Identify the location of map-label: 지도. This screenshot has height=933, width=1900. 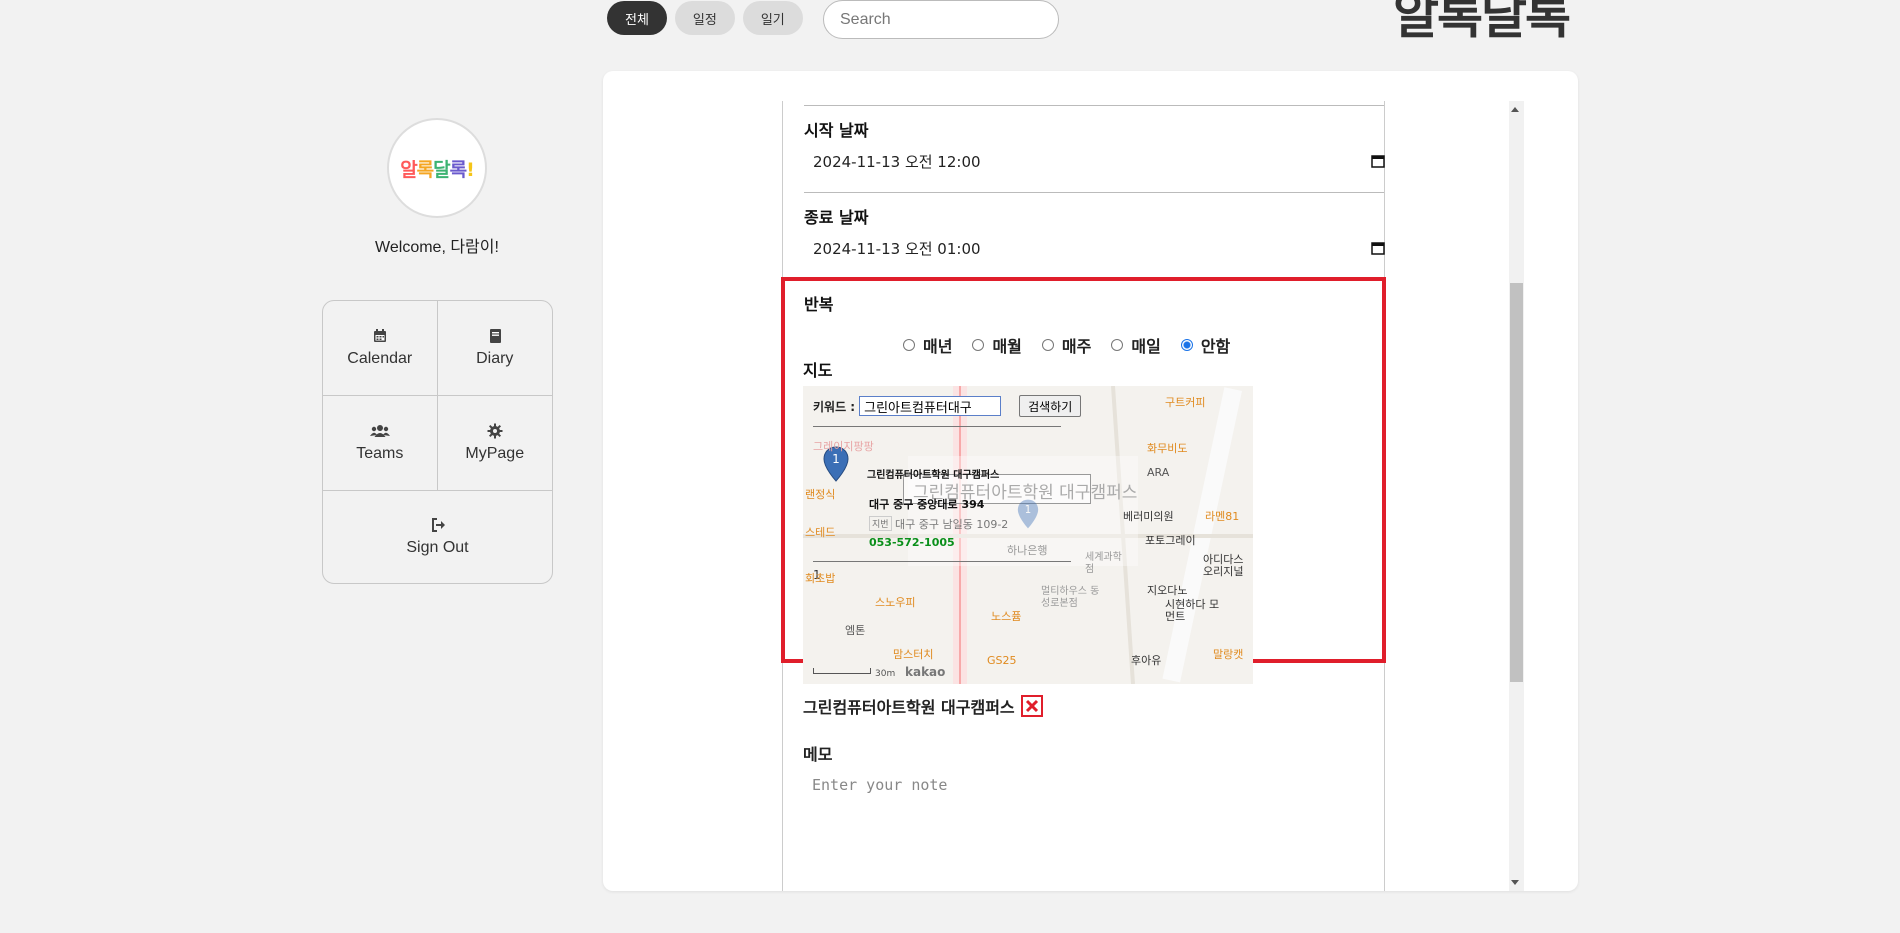
(818, 370).